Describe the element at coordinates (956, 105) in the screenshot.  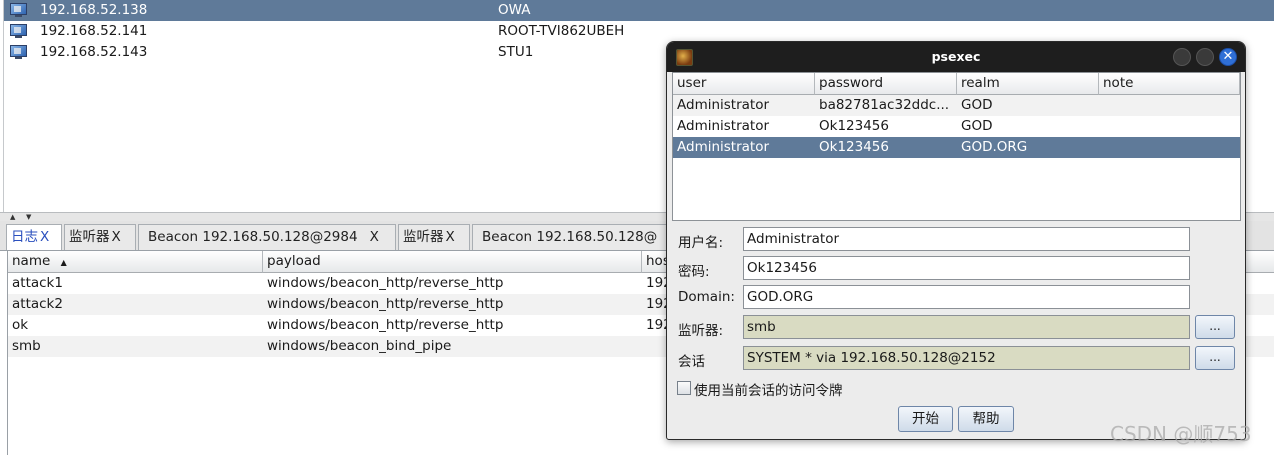
I see `table-row: Administrator ba82781ac32ddc... GOD` at that location.